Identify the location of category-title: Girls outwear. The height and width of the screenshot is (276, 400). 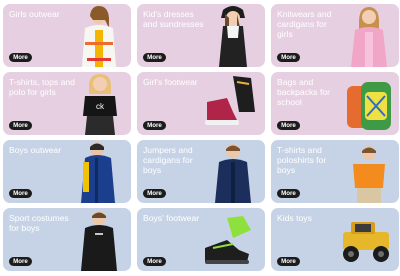
(34, 14).